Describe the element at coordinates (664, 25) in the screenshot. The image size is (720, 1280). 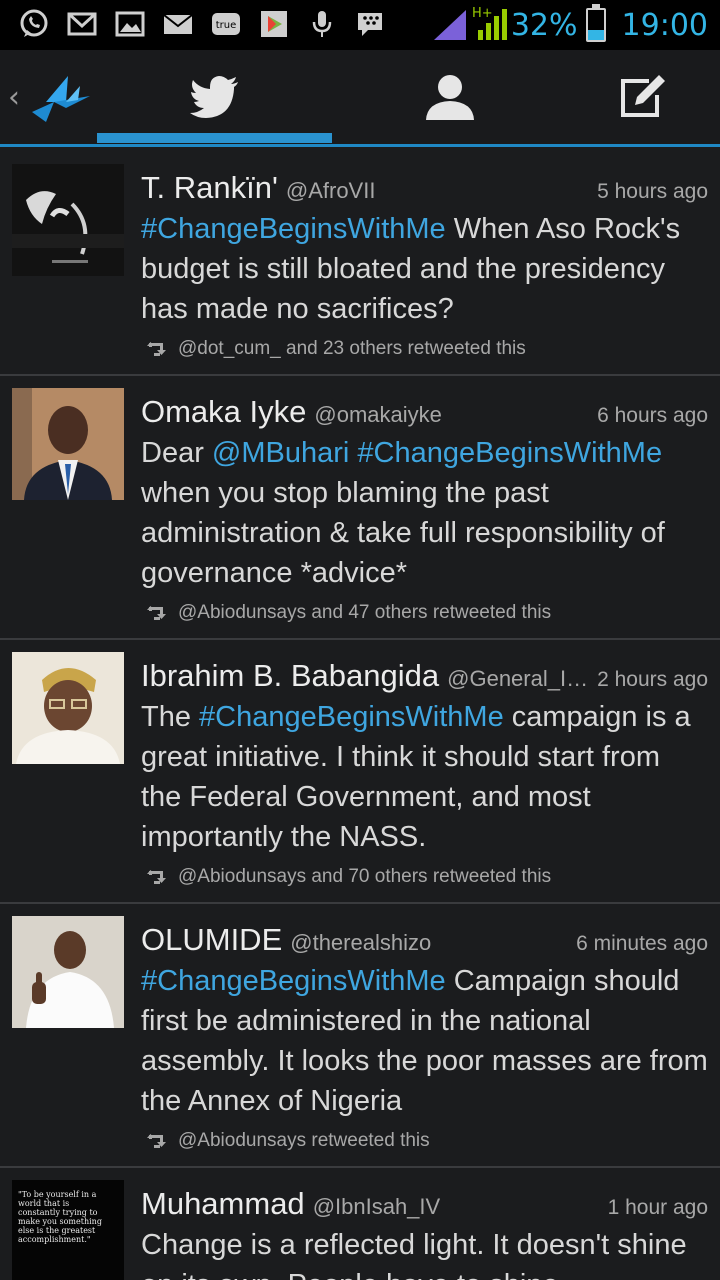
I see `clock: 19:00` at that location.